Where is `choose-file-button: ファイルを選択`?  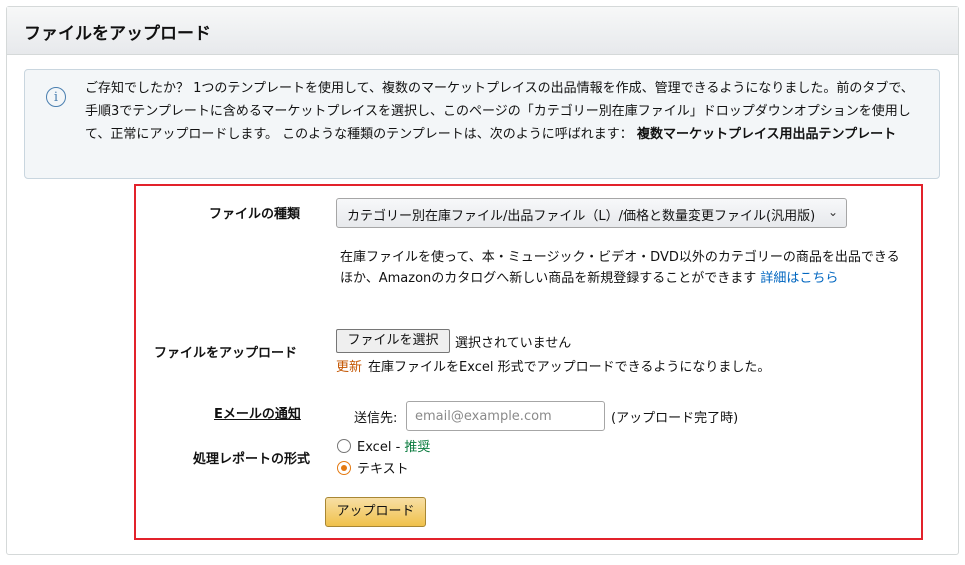 choose-file-button: ファイルを選択 is located at coordinates (393, 341).